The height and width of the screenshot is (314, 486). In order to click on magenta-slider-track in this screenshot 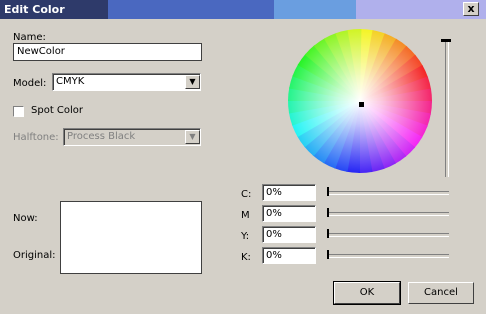, I will do `click(388, 214)`.